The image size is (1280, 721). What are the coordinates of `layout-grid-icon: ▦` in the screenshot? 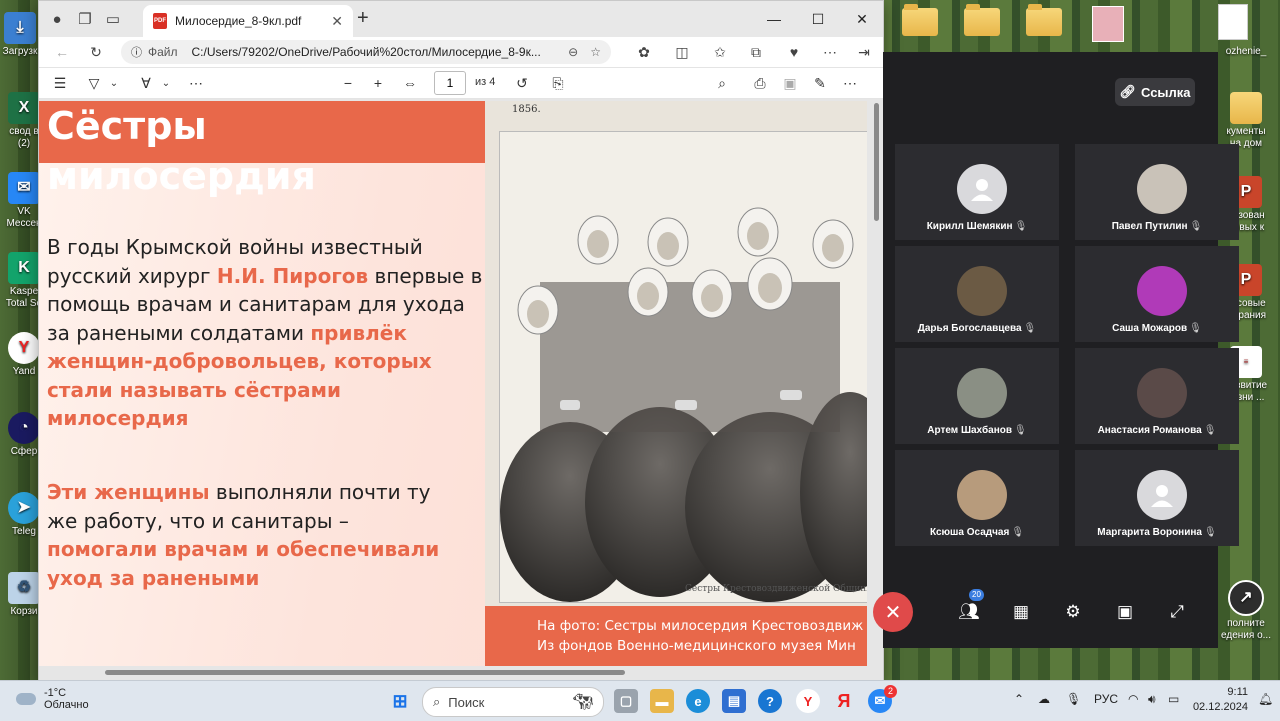 It's located at (1021, 612).